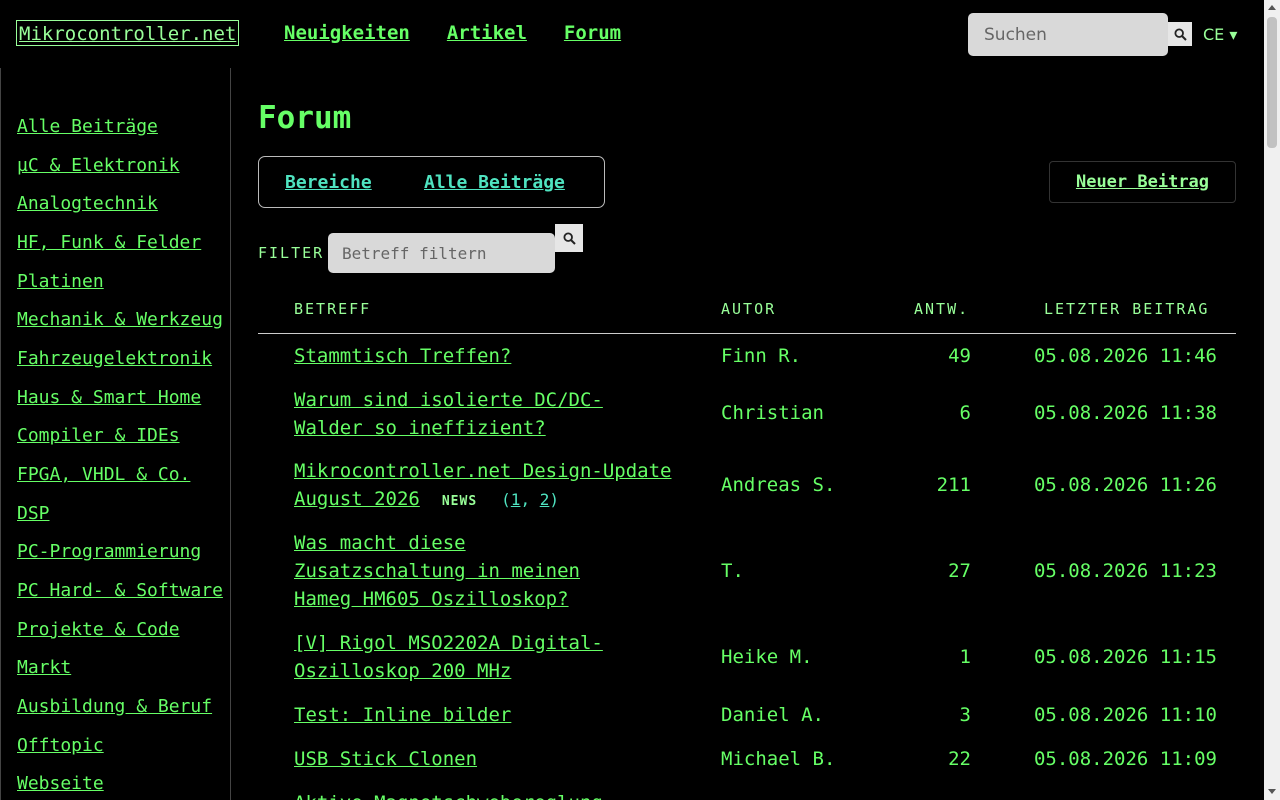 Image resolution: width=1280 pixels, height=800 pixels. What do you see at coordinates (441, 253) in the screenshot?
I see `subject-filter-input` at bounding box center [441, 253].